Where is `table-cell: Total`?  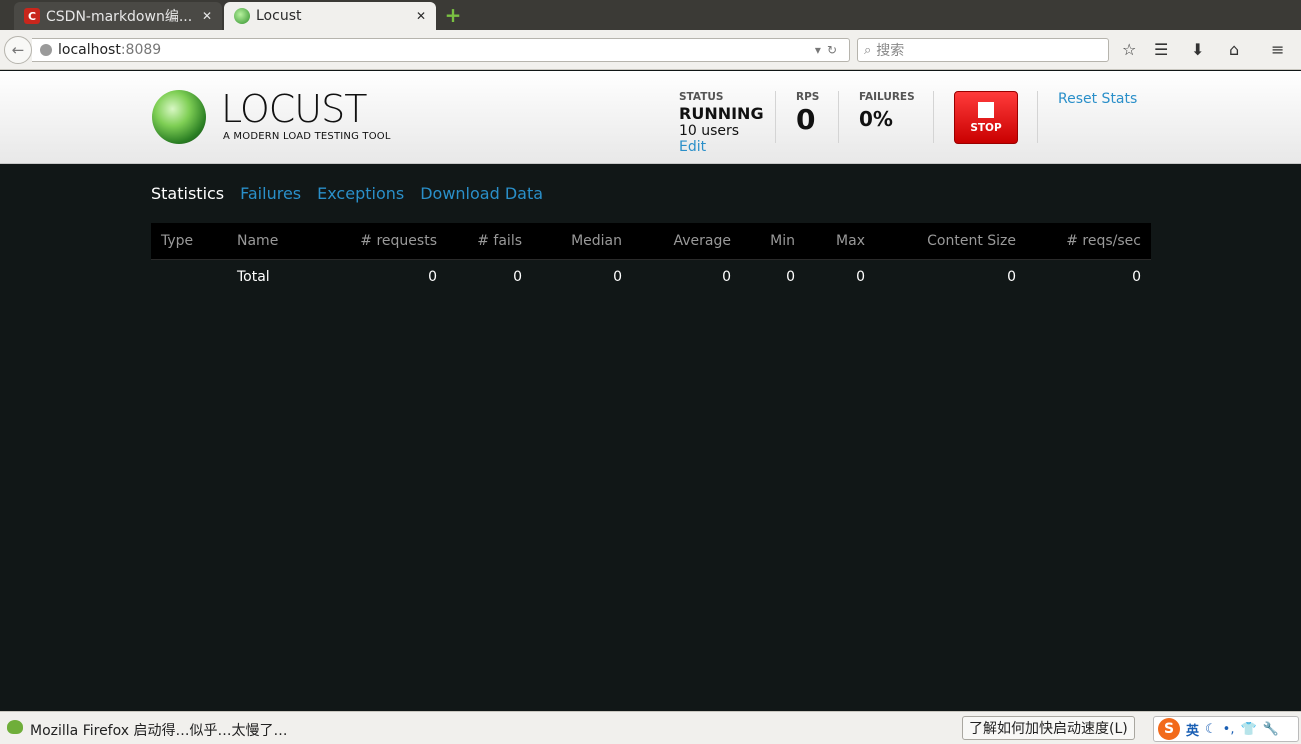 table-cell: Total is located at coordinates (253, 277).